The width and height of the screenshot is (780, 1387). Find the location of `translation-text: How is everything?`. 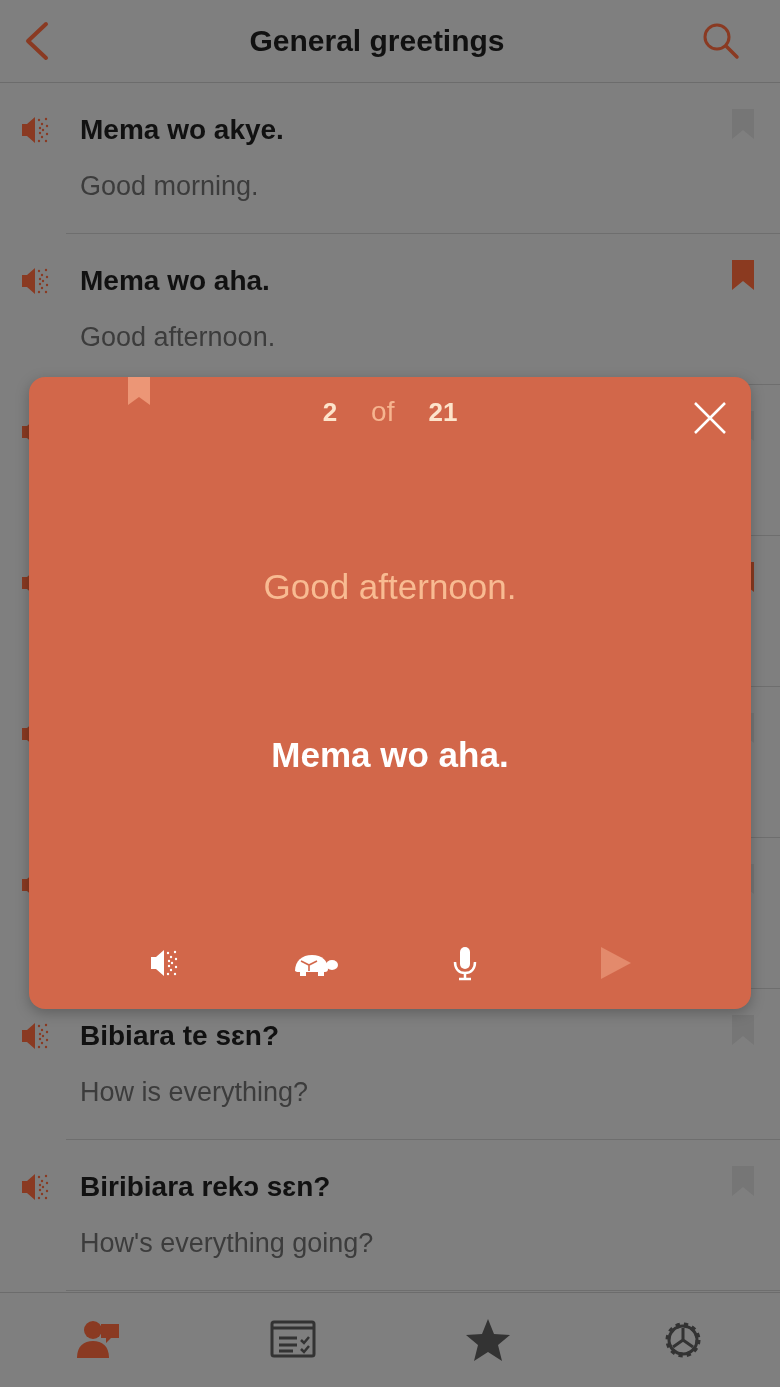

translation-text: How is everything? is located at coordinates (195, 1092).